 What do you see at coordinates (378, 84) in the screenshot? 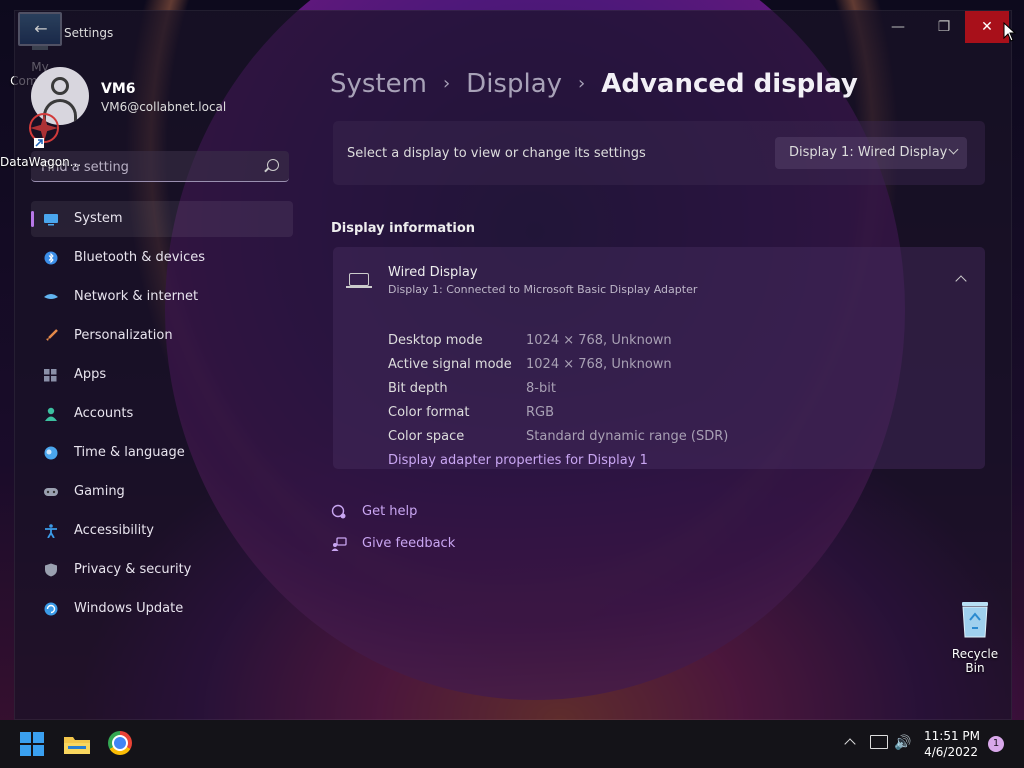
I see `breadcrumb-link-system: System` at bounding box center [378, 84].